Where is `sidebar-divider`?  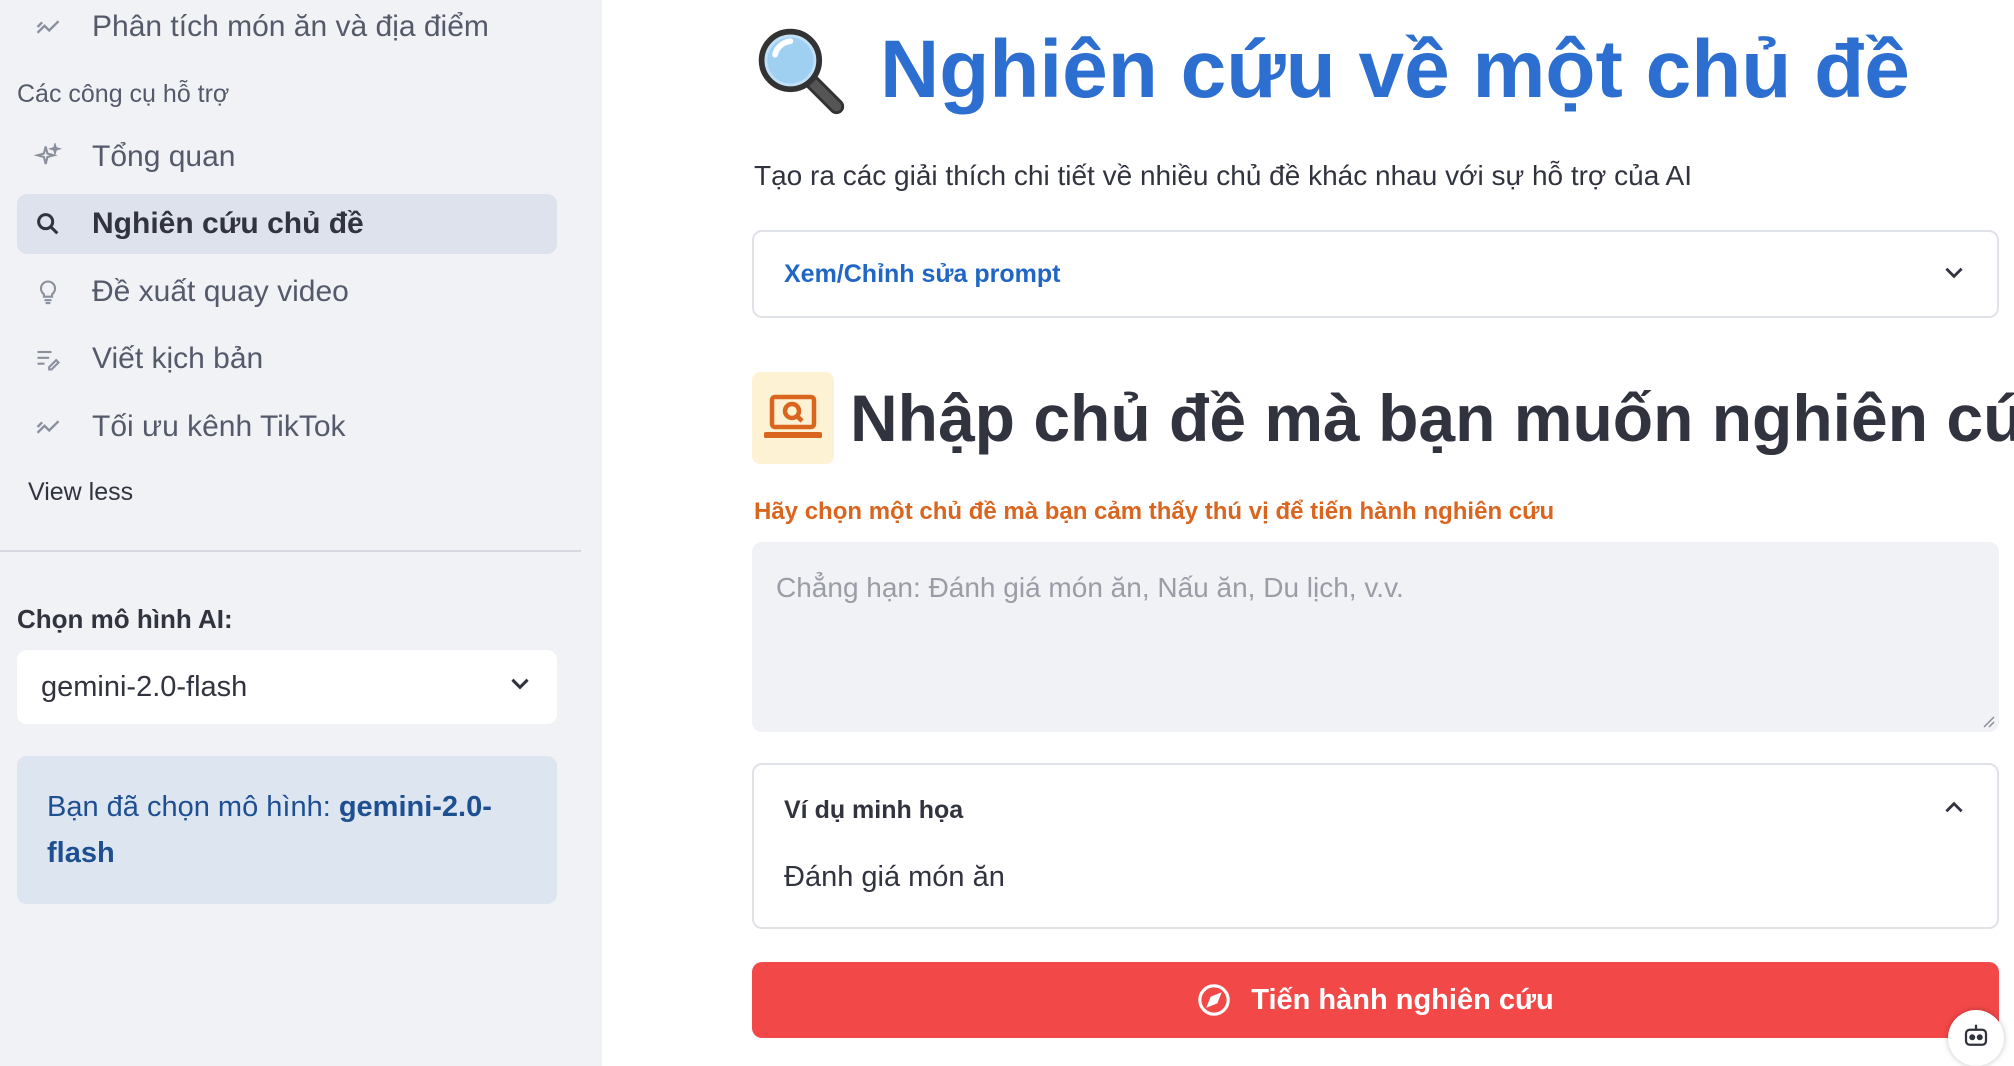 sidebar-divider is located at coordinates (290, 551).